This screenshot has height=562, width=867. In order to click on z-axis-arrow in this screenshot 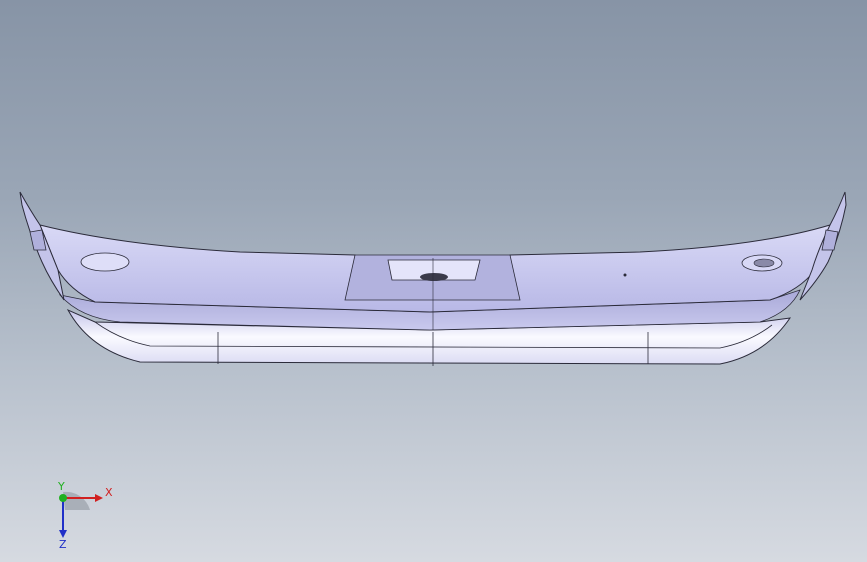, I will do `click(63, 534)`.